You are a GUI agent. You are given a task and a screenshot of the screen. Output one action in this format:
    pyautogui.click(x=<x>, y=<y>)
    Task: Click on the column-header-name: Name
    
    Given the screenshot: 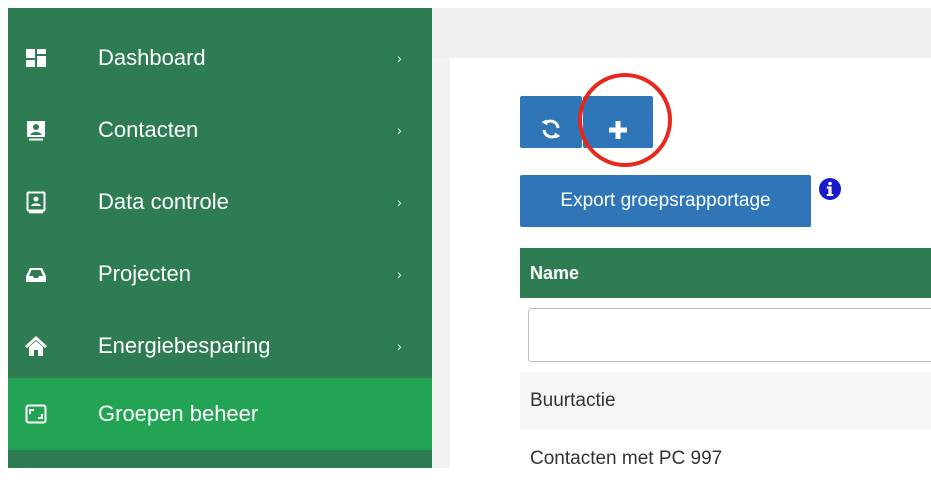 What is the action you would take?
    pyautogui.click(x=554, y=273)
    